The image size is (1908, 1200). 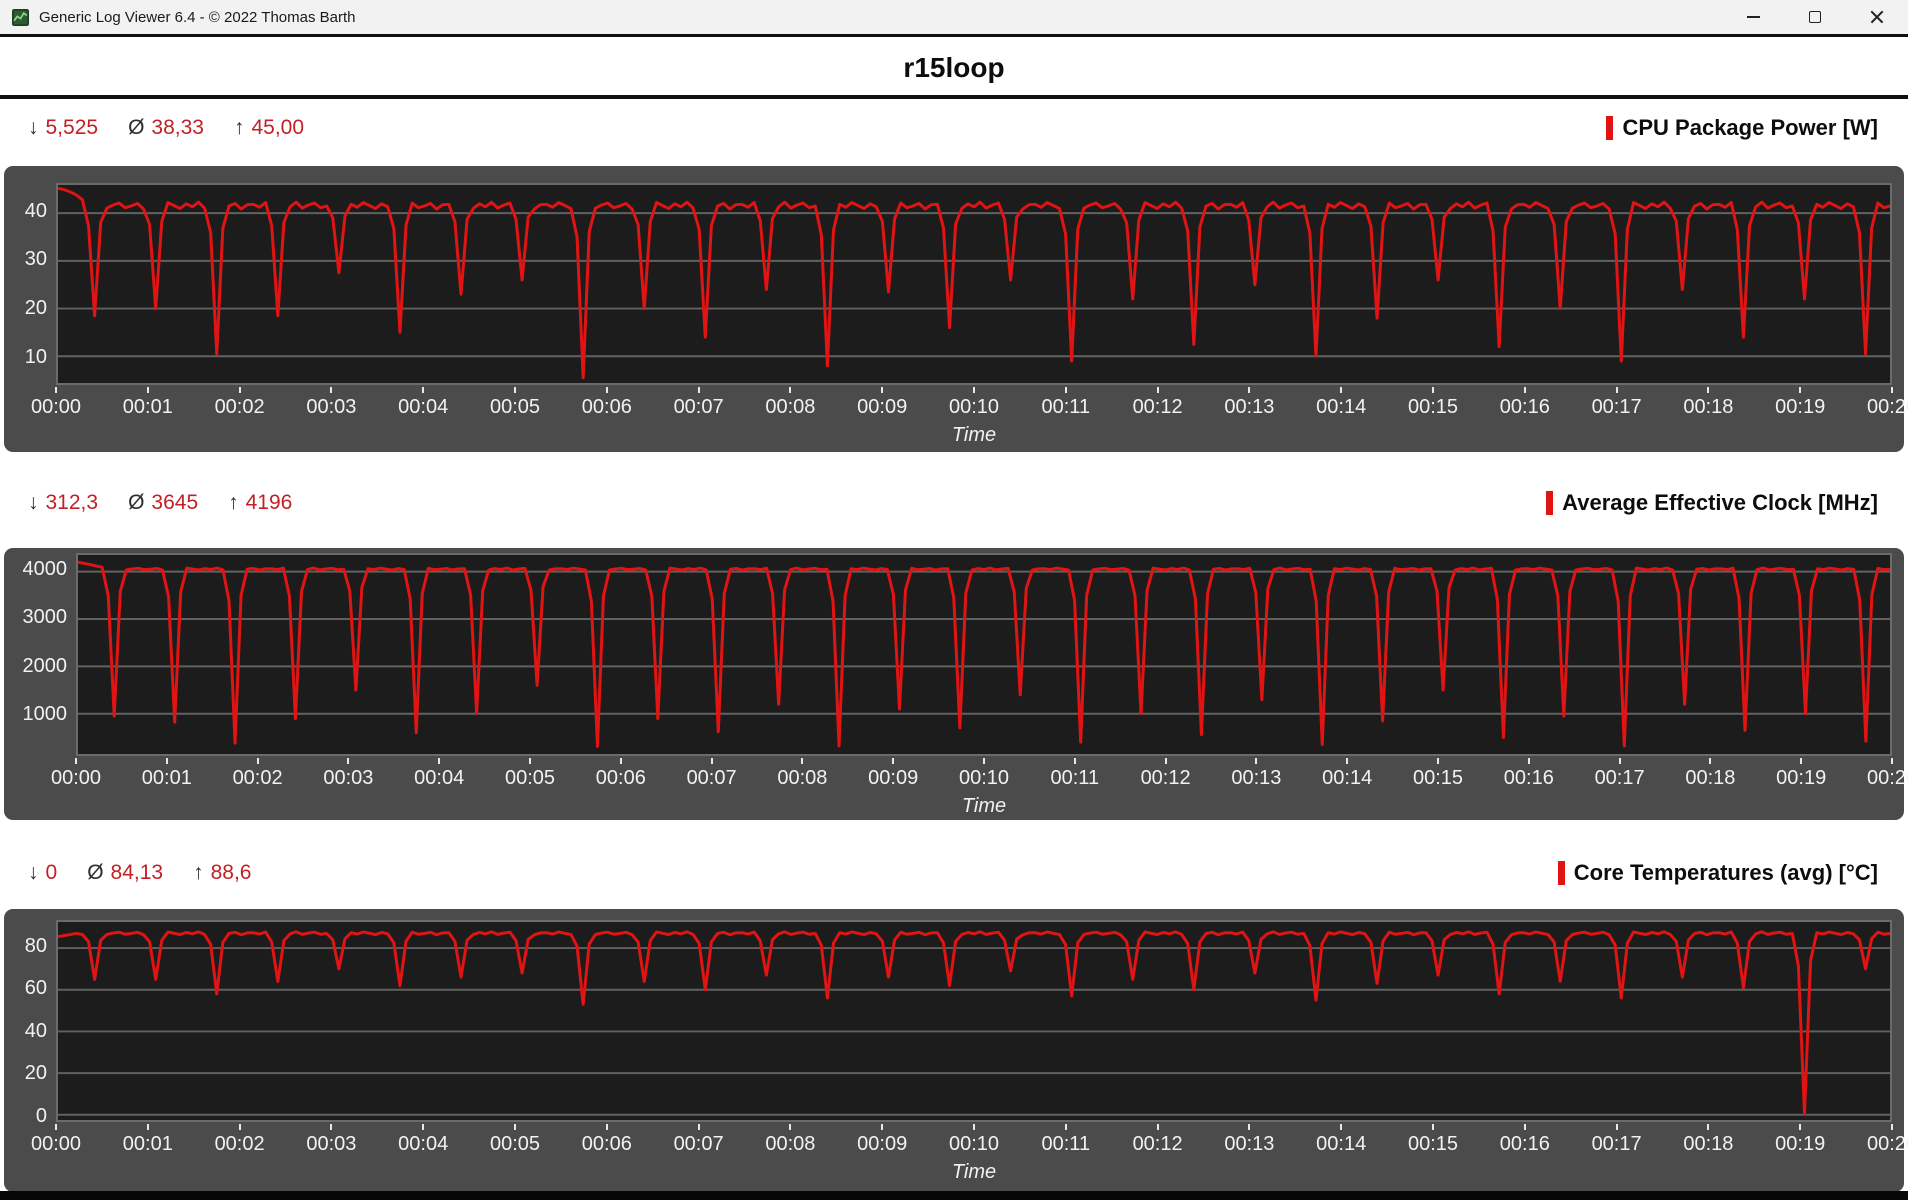 I want to click on y-tick-label: 0, so click(x=41, y=1115).